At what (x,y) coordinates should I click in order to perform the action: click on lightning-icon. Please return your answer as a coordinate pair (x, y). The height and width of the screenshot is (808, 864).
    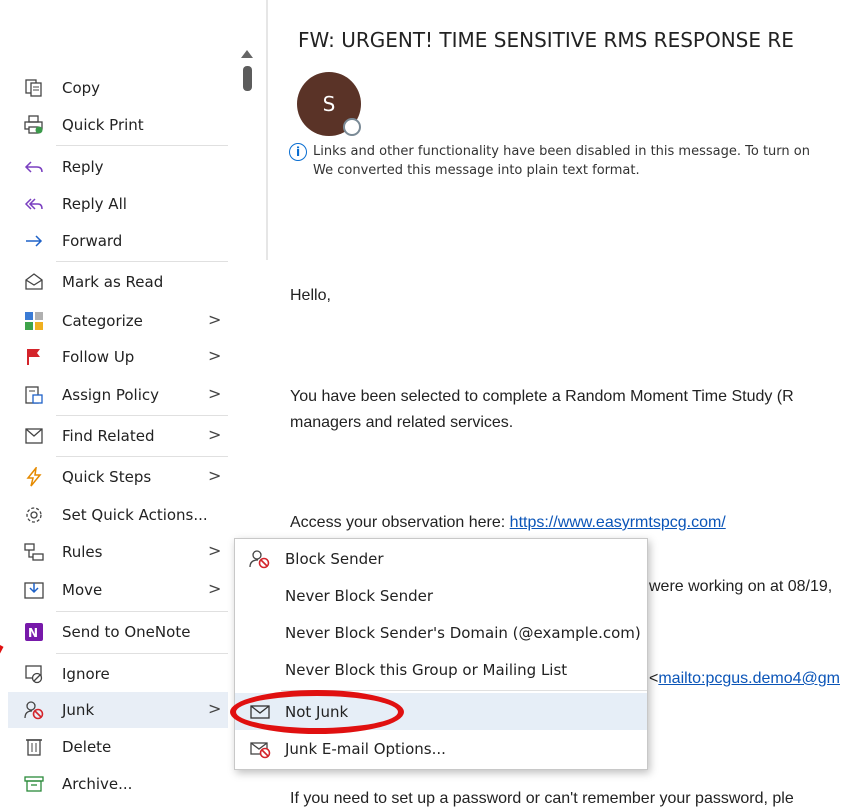
    Looking at the image, I should click on (34, 477).